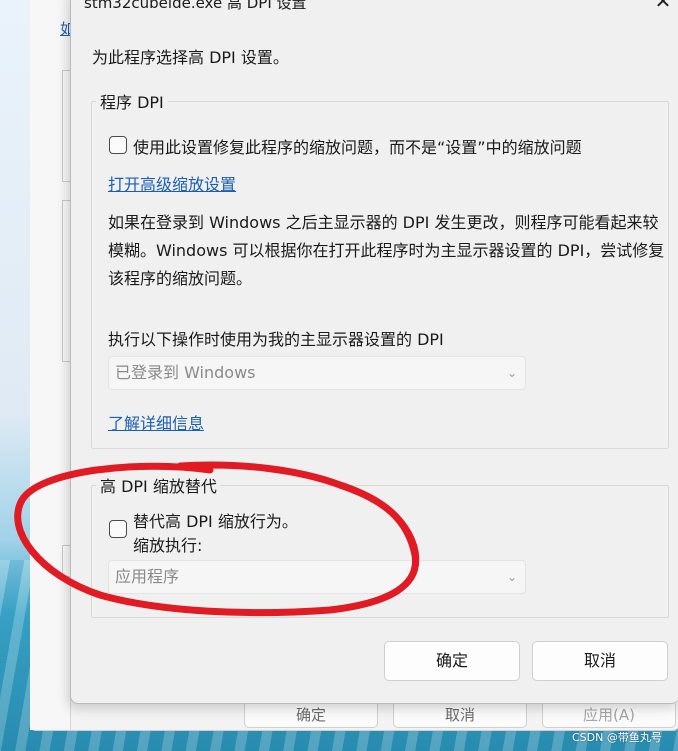 The image size is (678, 751). I want to click on dpi-timing-select: 已登录到 Windows ⌄, so click(317, 373).